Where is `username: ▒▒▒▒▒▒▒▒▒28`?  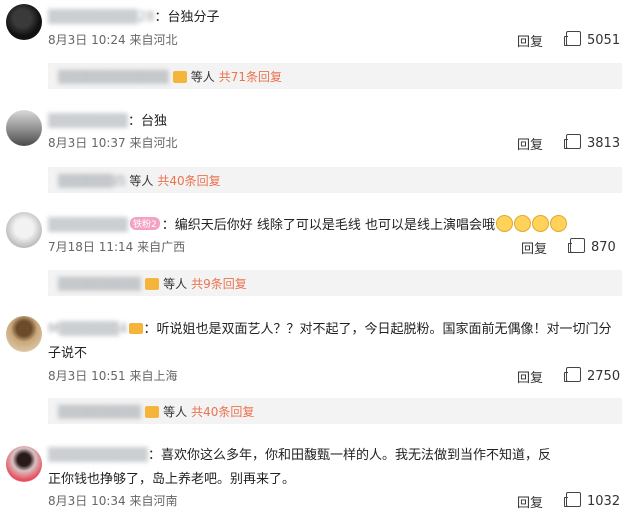
username: ▒▒▒▒▒▒▒▒▒28 is located at coordinates (101, 17).